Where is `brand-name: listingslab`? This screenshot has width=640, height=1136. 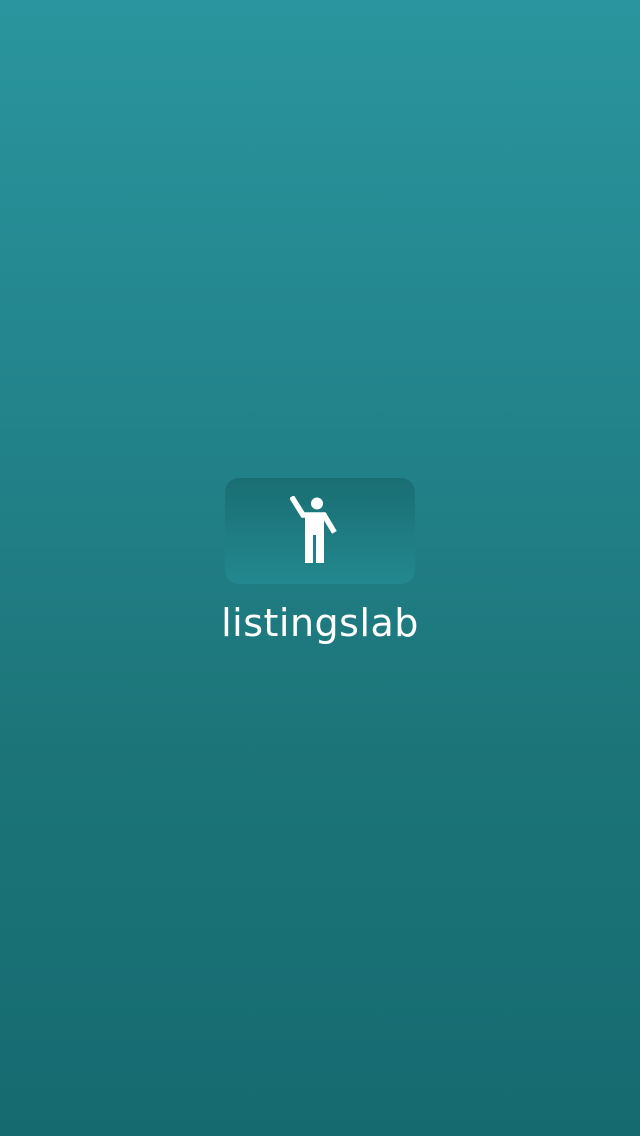
brand-name: listingslab is located at coordinates (320, 623).